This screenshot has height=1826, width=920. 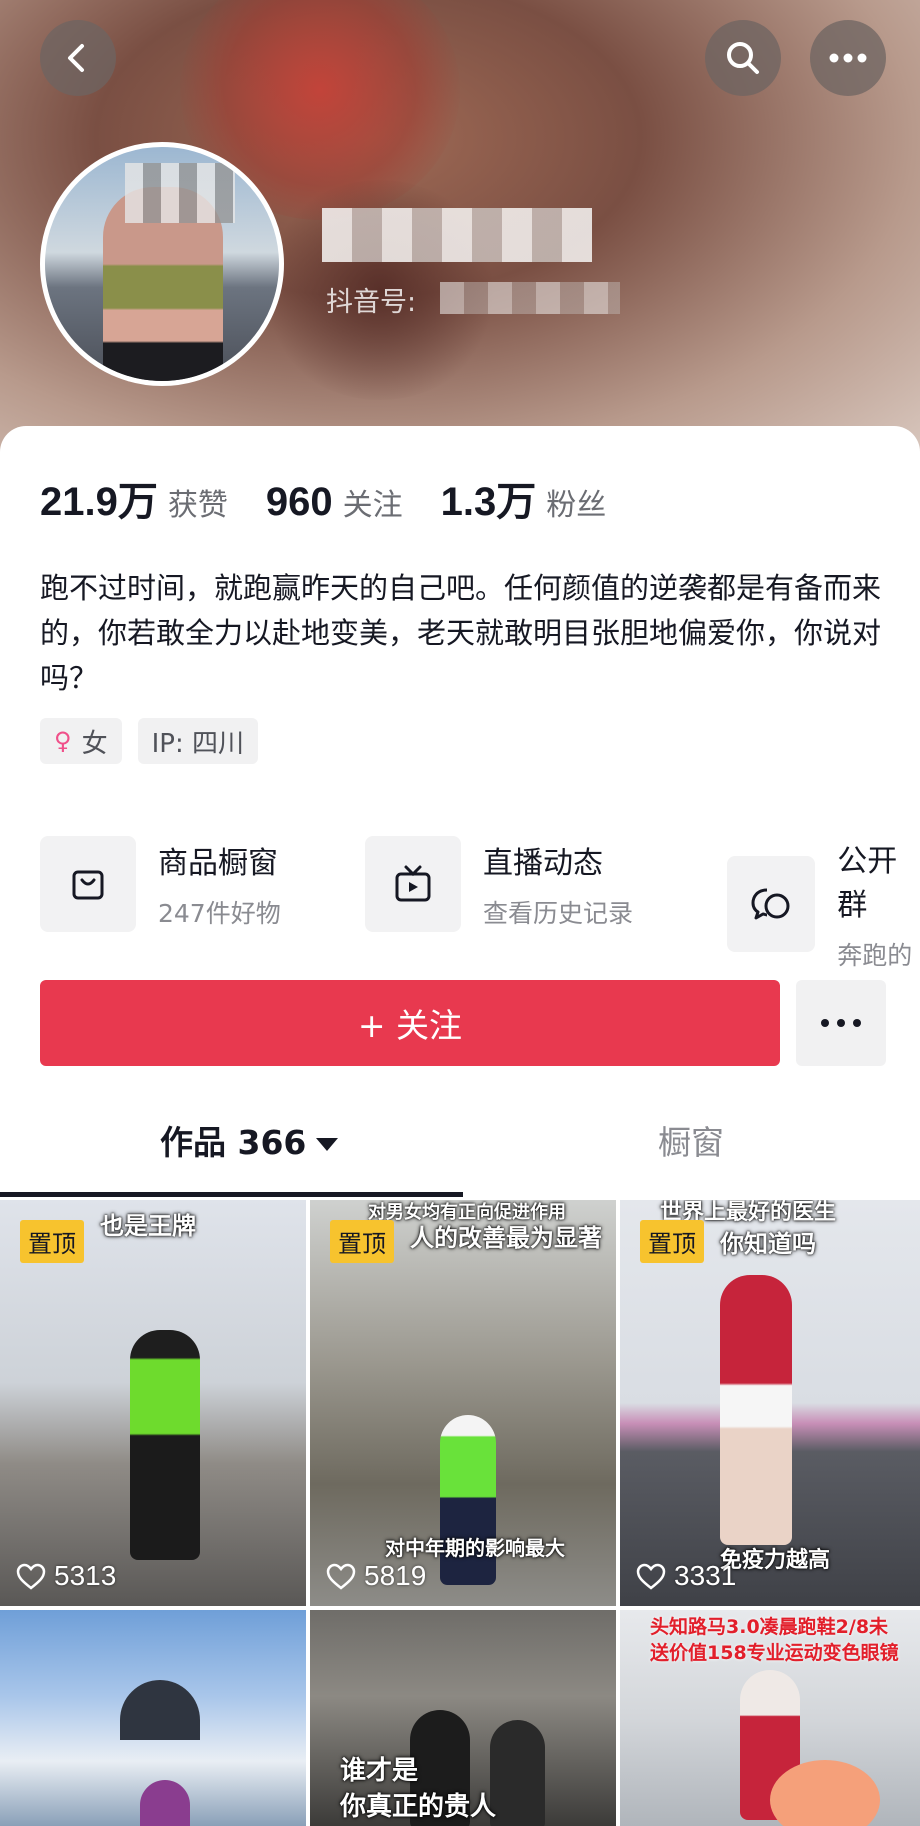 I want to click on group-icon-box, so click(x=771, y=904).